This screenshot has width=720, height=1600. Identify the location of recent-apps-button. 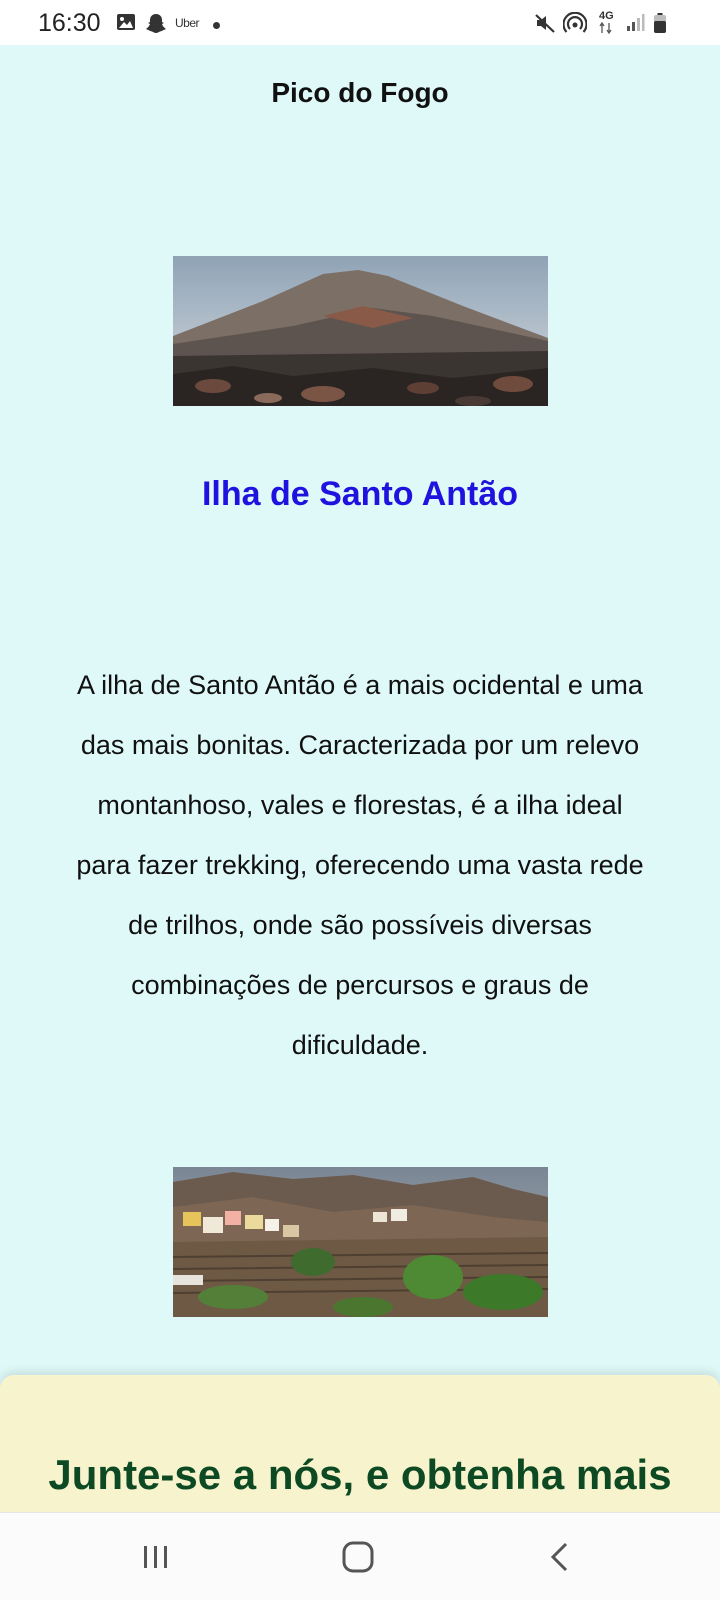
(156, 1557).